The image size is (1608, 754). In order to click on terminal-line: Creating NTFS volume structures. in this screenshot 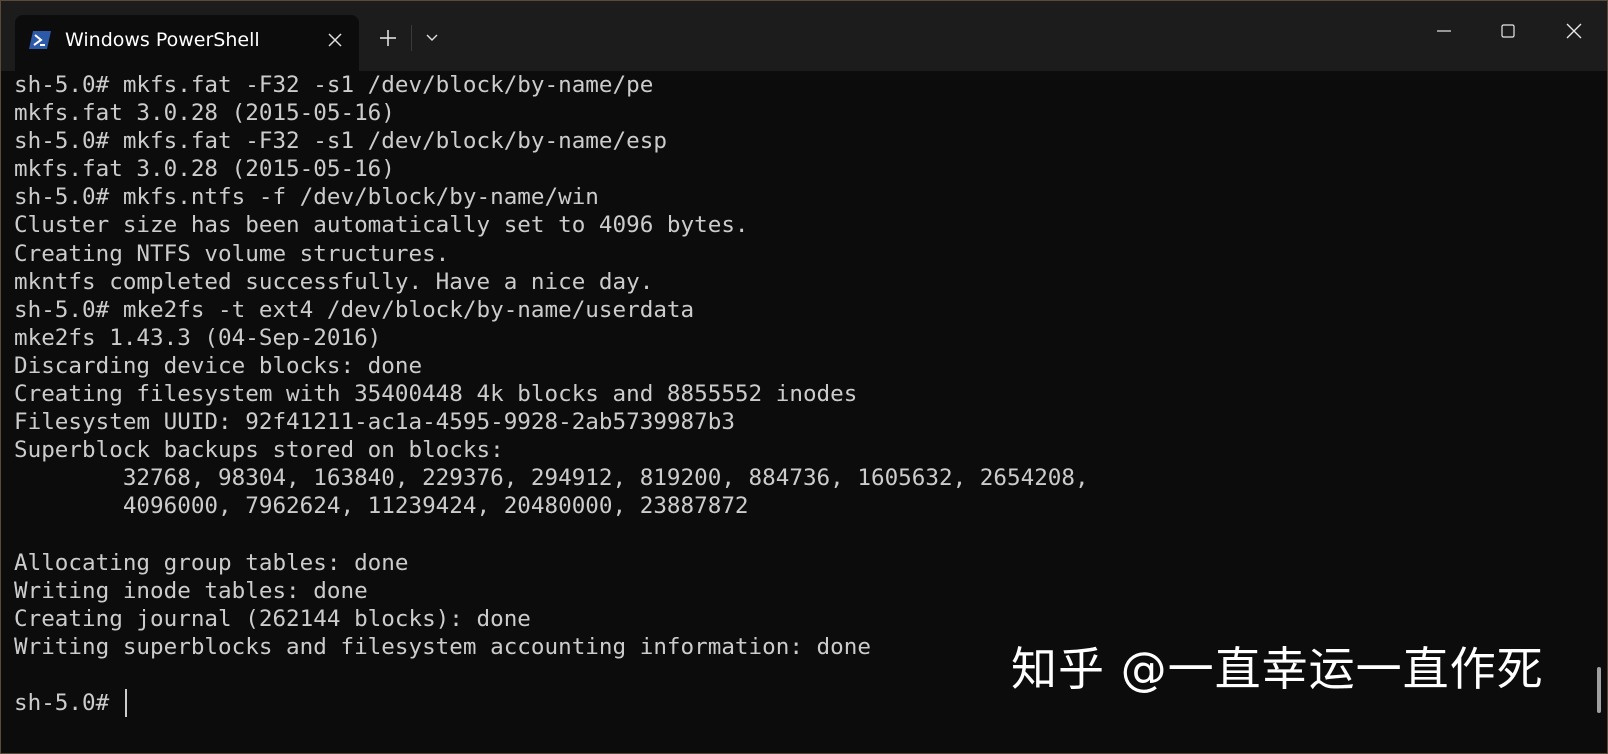, I will do `click(232, 253)`.